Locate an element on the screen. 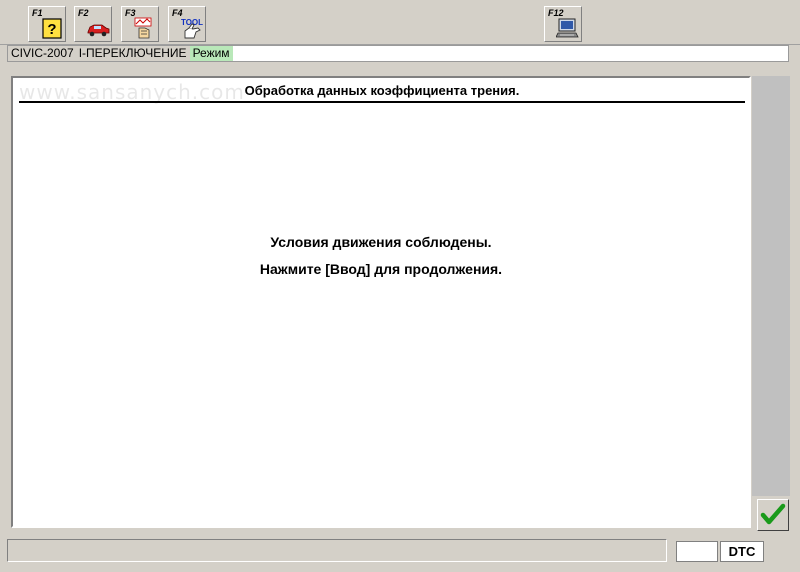 This screenshot has width=800, height=572. f2-vehicle-button: F2 is located at coordinates (93, 24).